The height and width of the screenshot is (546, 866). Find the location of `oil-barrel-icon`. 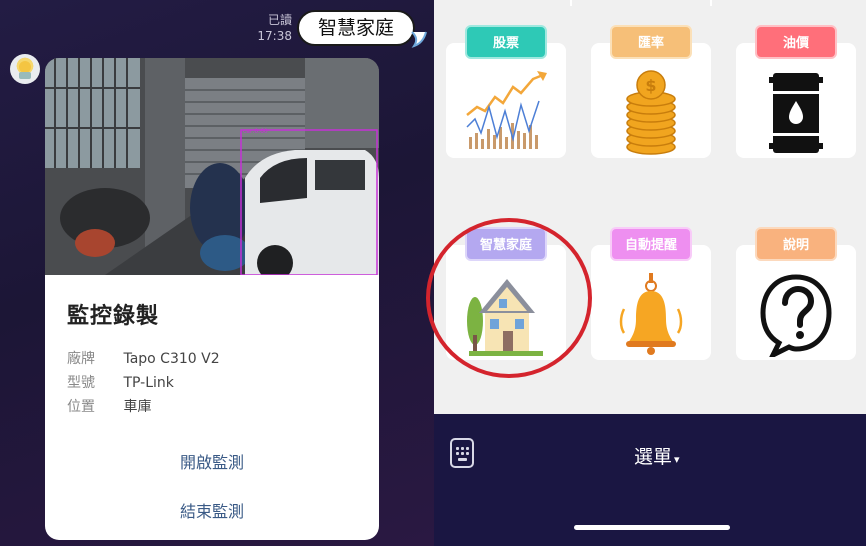

oil-barrel-icon is located at coordinates (796, 113).